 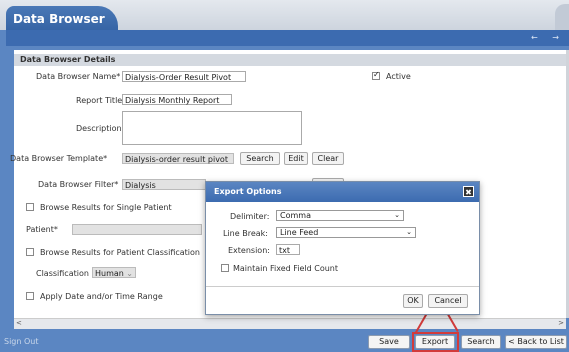 What do you see at coordinates (184, 76) in the screenshot?
I see `name-field: Dialysis-Order Result Pivot` at bounding box center [184, 76].